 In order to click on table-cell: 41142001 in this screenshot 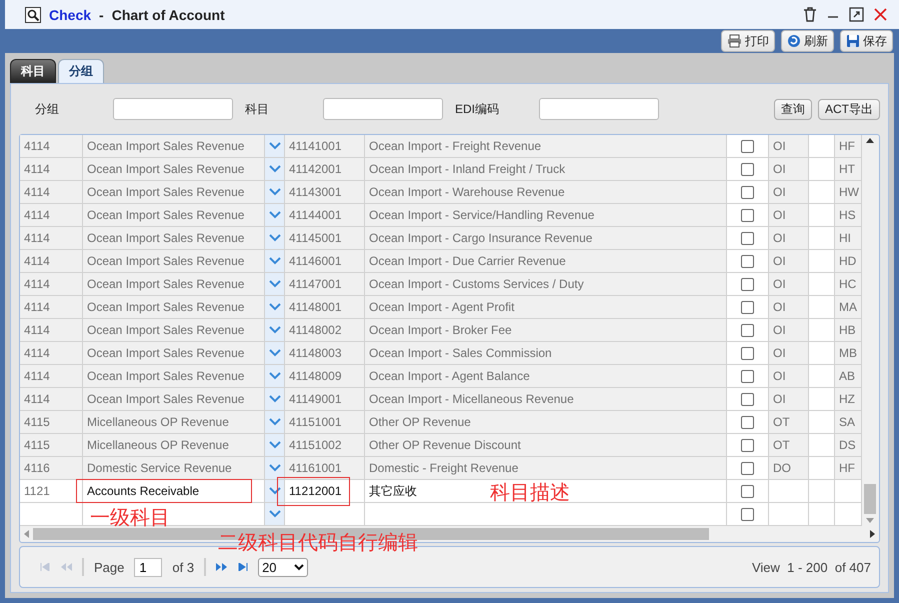, I will do `click(325, 169)`.